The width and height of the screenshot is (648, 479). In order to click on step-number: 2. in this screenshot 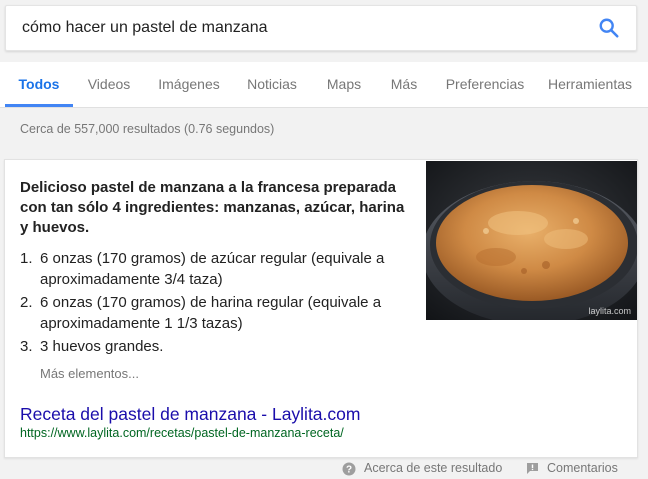, I will do `click(26, 302)`.